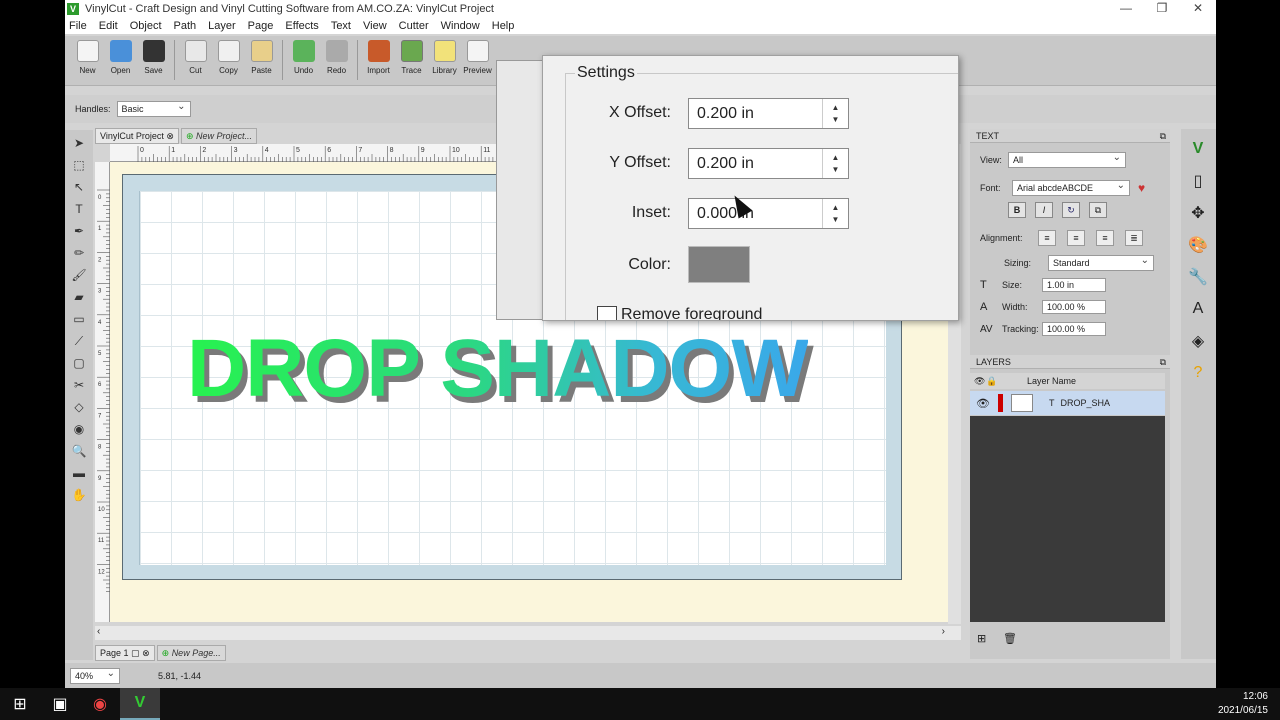 This screenshot has height=720, width=1280. Describe the element at coordinates (137, 136) in the screenshot. I see `tab-vinylcut-project: VinylCut Project ⊗` at that location.